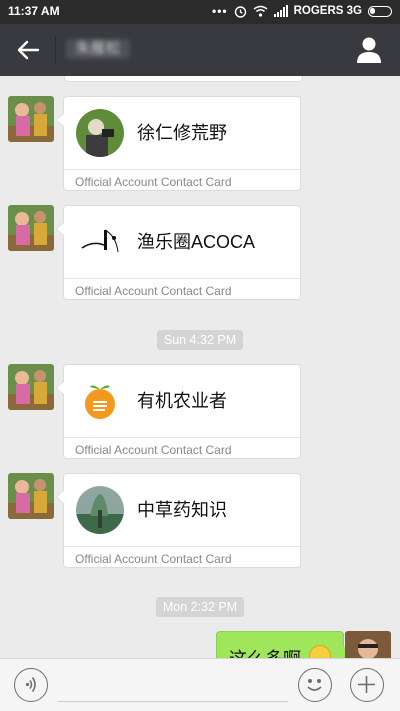  What do you see at coordinates (200, 684) in the screenshot?
I see `chat-input-bar` at bounding box center [200, 684].